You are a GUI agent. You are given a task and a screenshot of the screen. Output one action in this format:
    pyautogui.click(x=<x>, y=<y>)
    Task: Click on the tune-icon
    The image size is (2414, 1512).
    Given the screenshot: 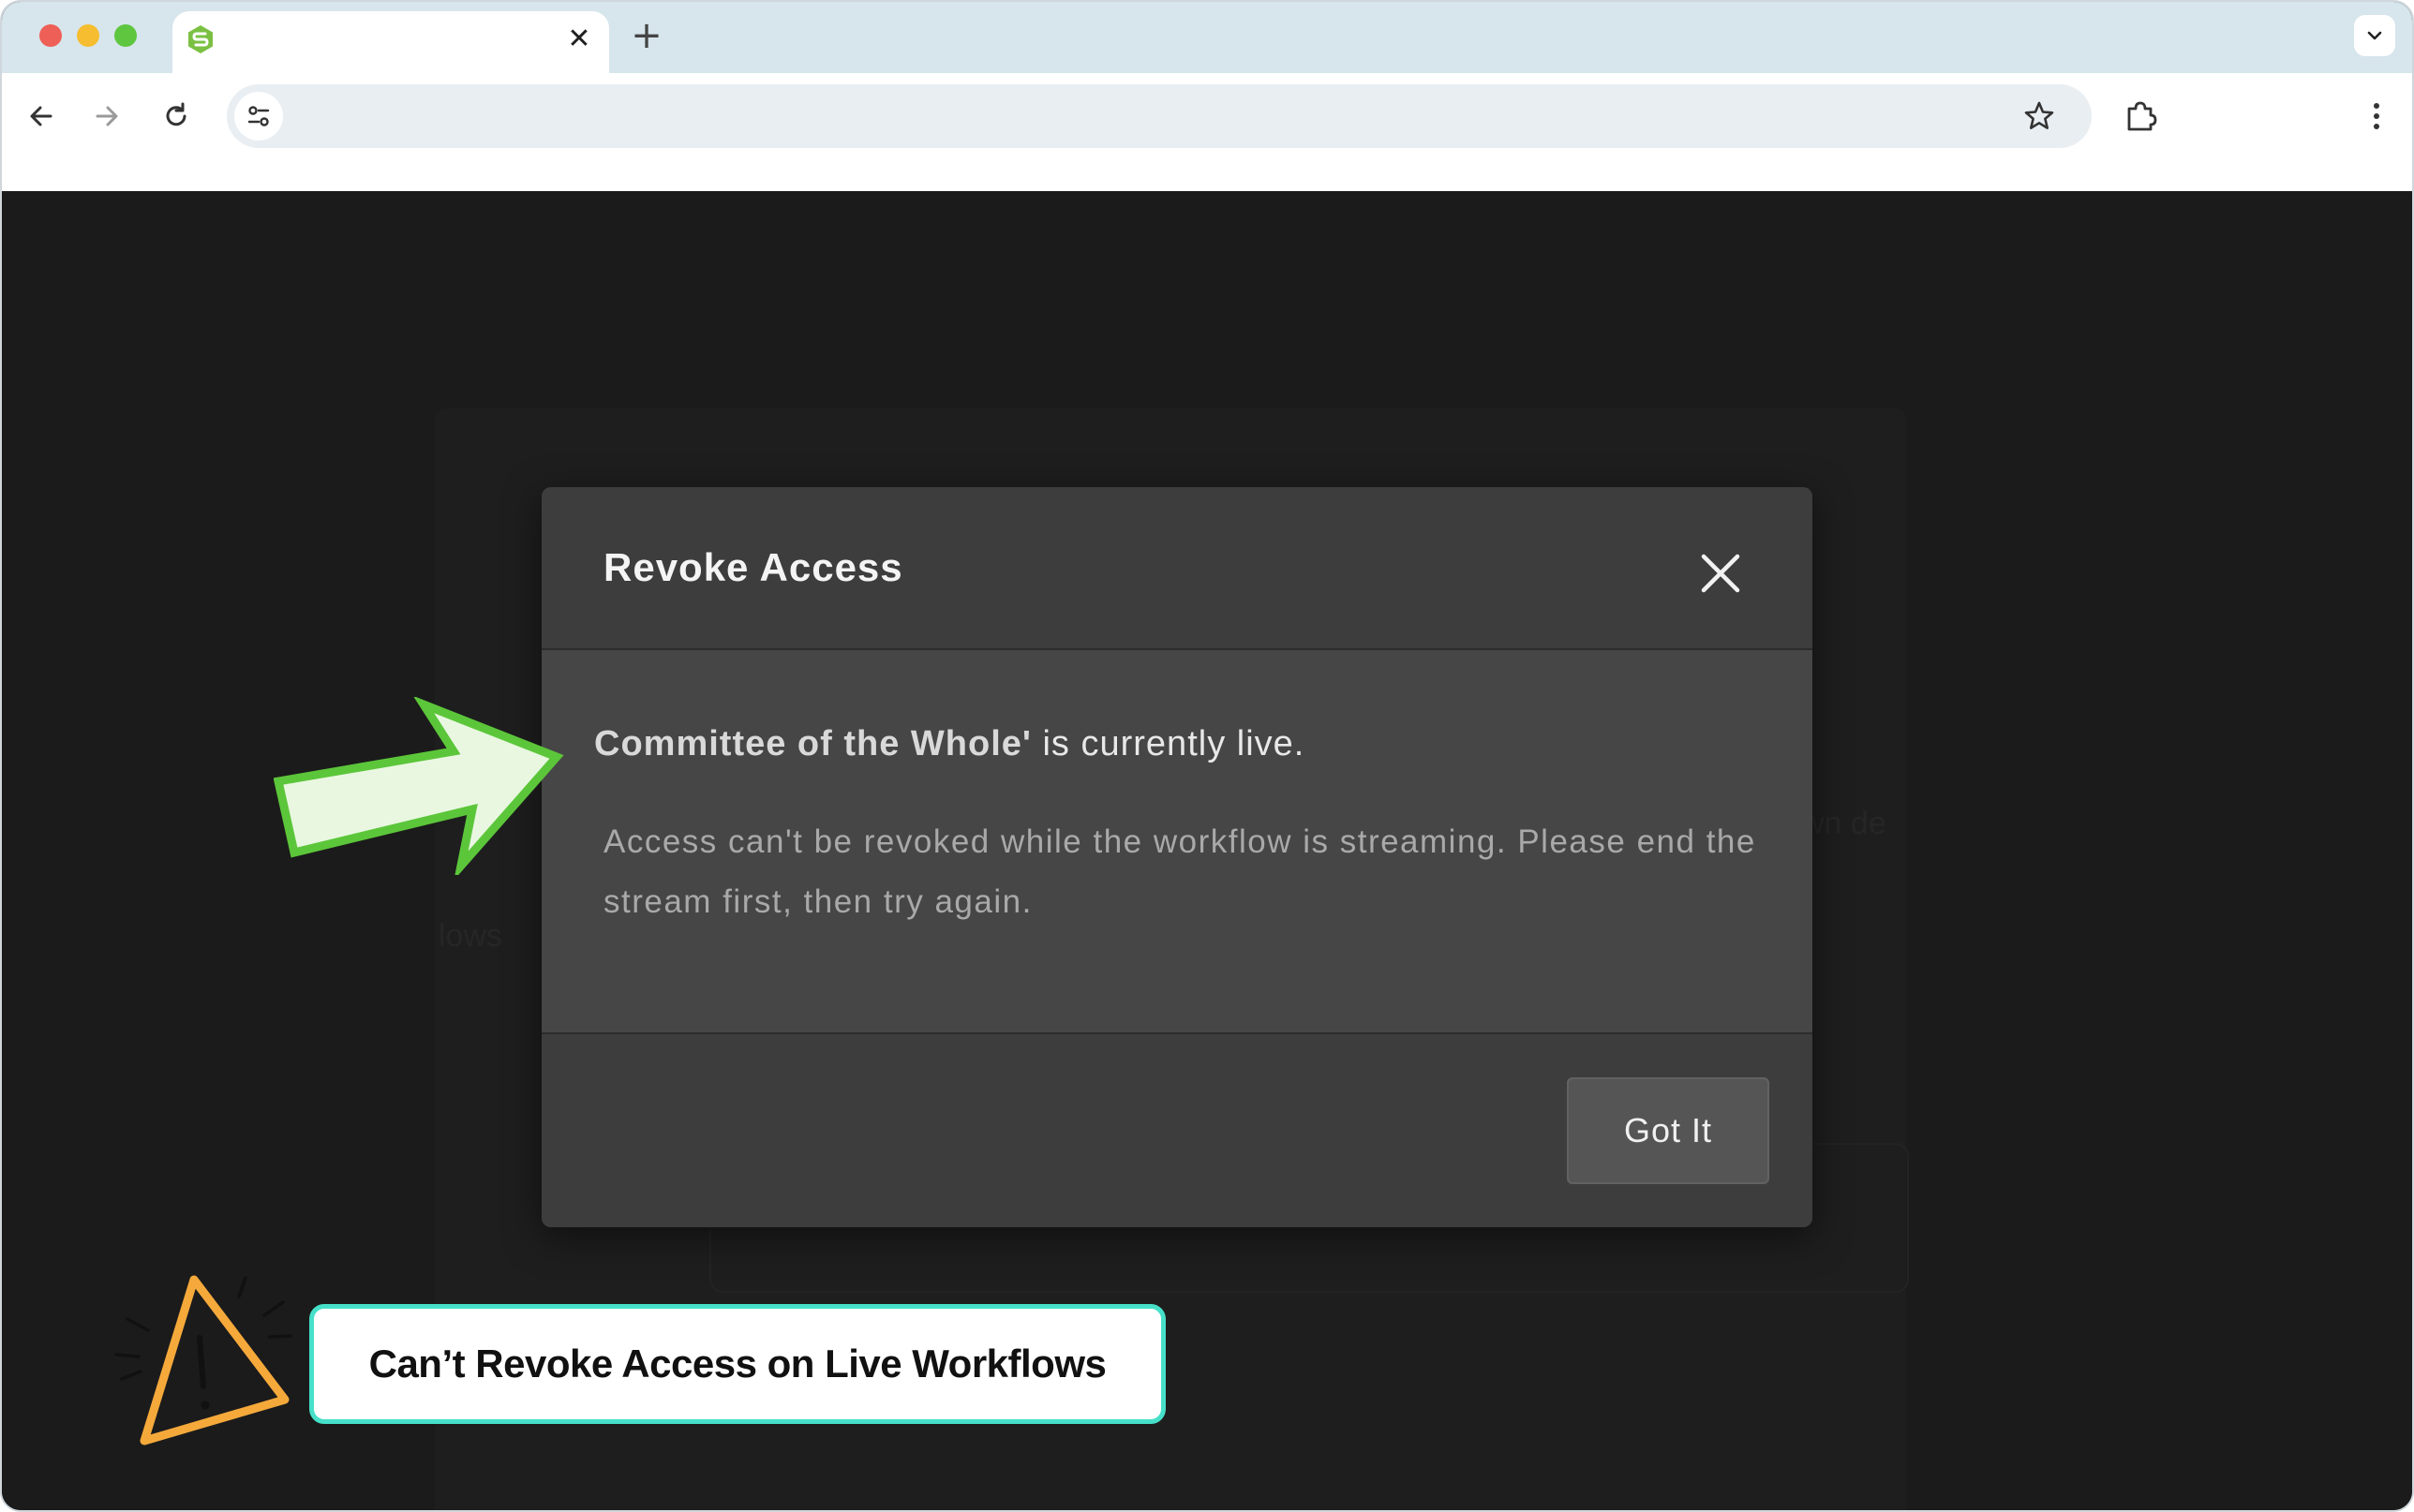 What is the action you would take?
    pyautogui.click(x=258, y=116)
    